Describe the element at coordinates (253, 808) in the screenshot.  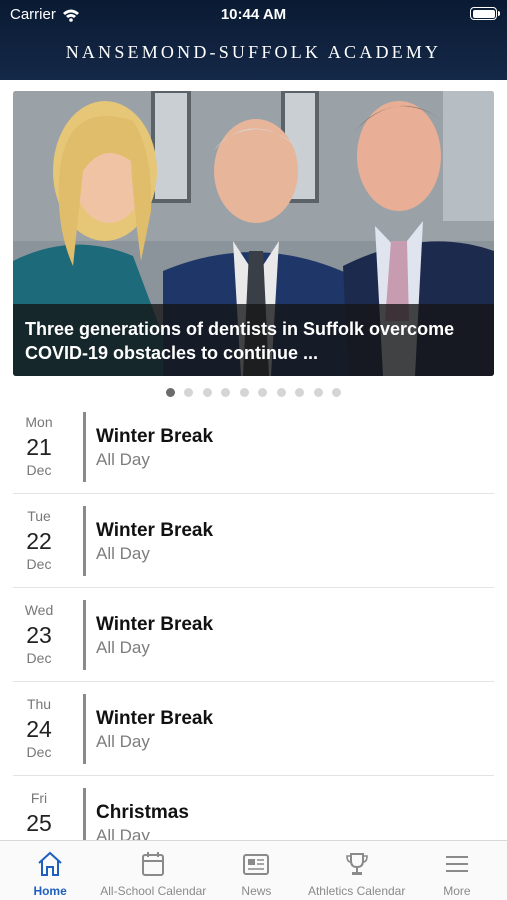
I see `event-row: Fri25DecChristmasAll Day` at that location.